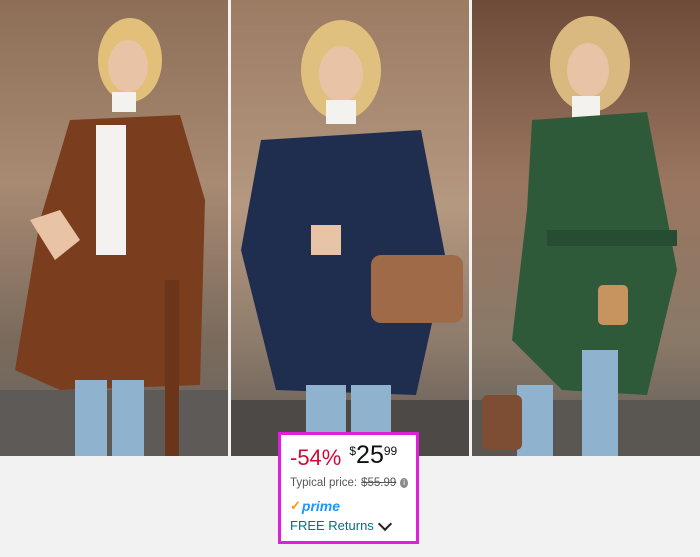 Image resolution: width=700 pixels, height=557 pixels. I want to click on prime-check-icon: ✓, so click(295, 505).